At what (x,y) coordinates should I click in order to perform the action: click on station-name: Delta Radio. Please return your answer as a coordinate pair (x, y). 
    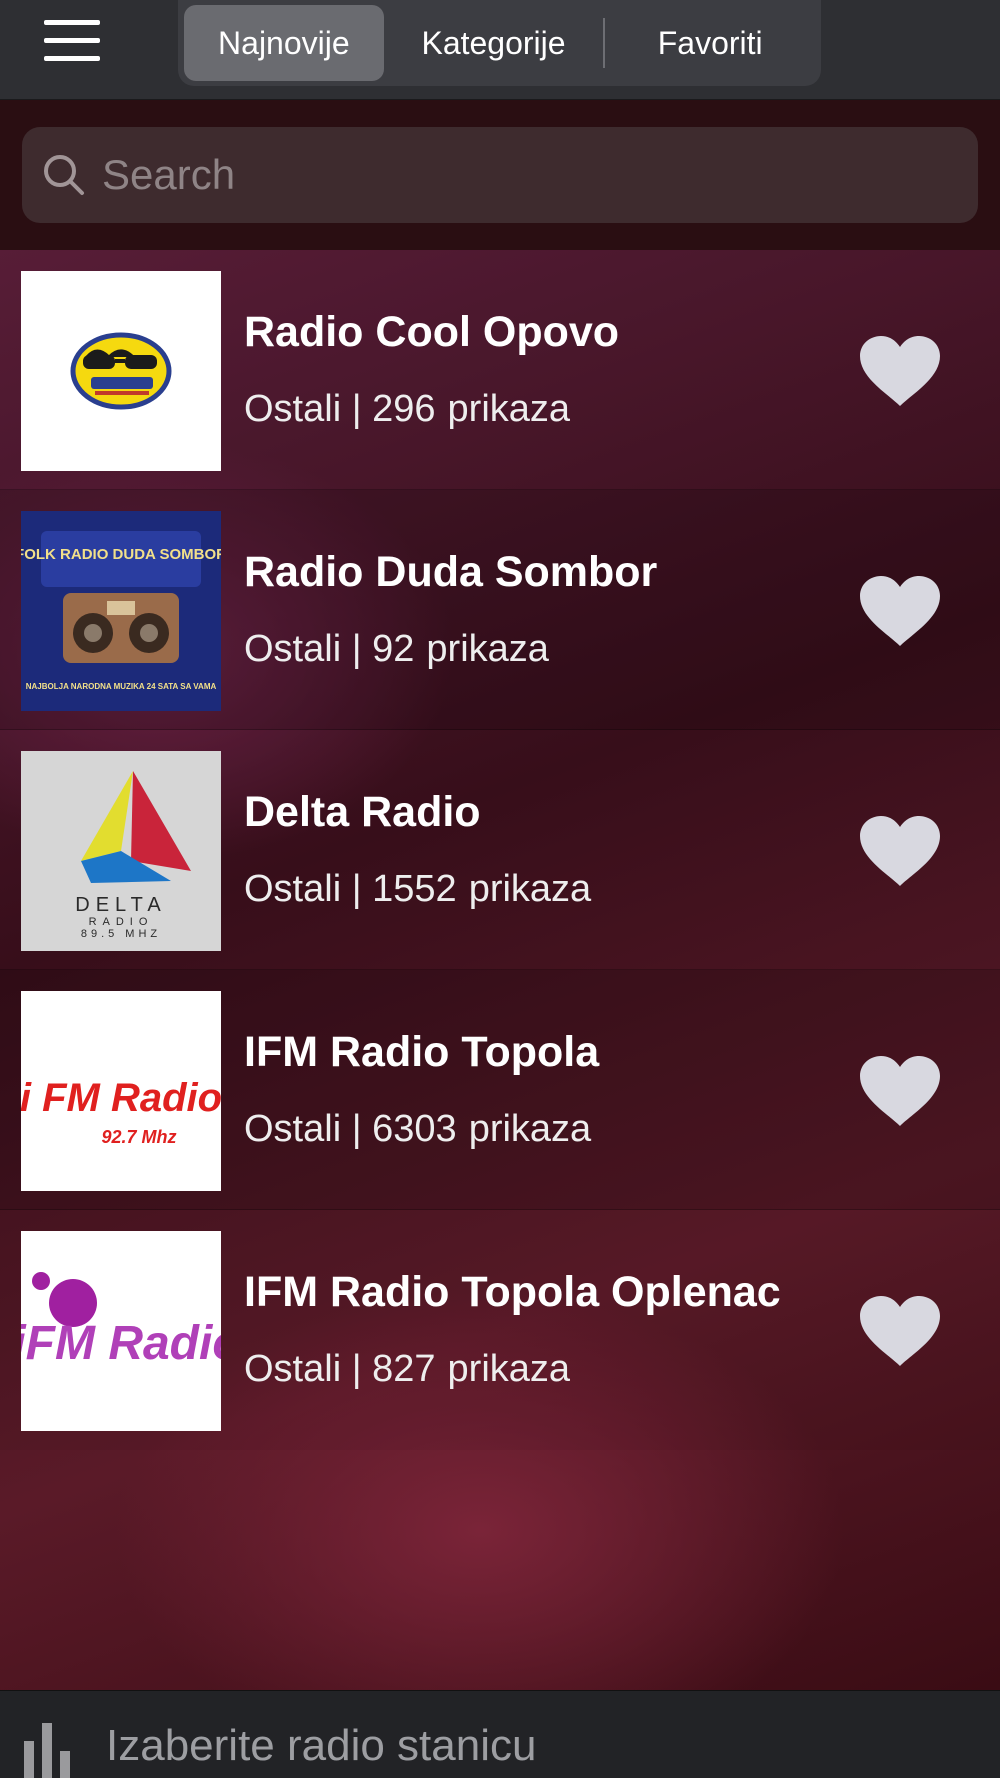
    Looking at the image, I should click on (362, 812).